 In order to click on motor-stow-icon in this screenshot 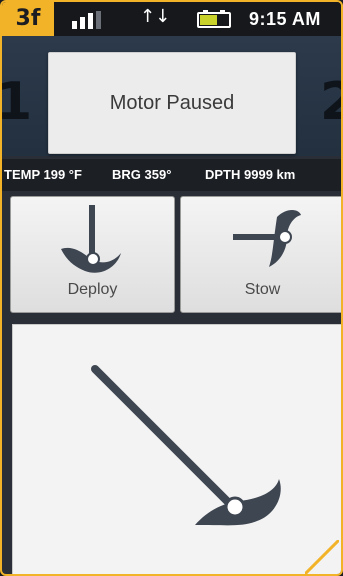, I will do `click(267, 238)`.